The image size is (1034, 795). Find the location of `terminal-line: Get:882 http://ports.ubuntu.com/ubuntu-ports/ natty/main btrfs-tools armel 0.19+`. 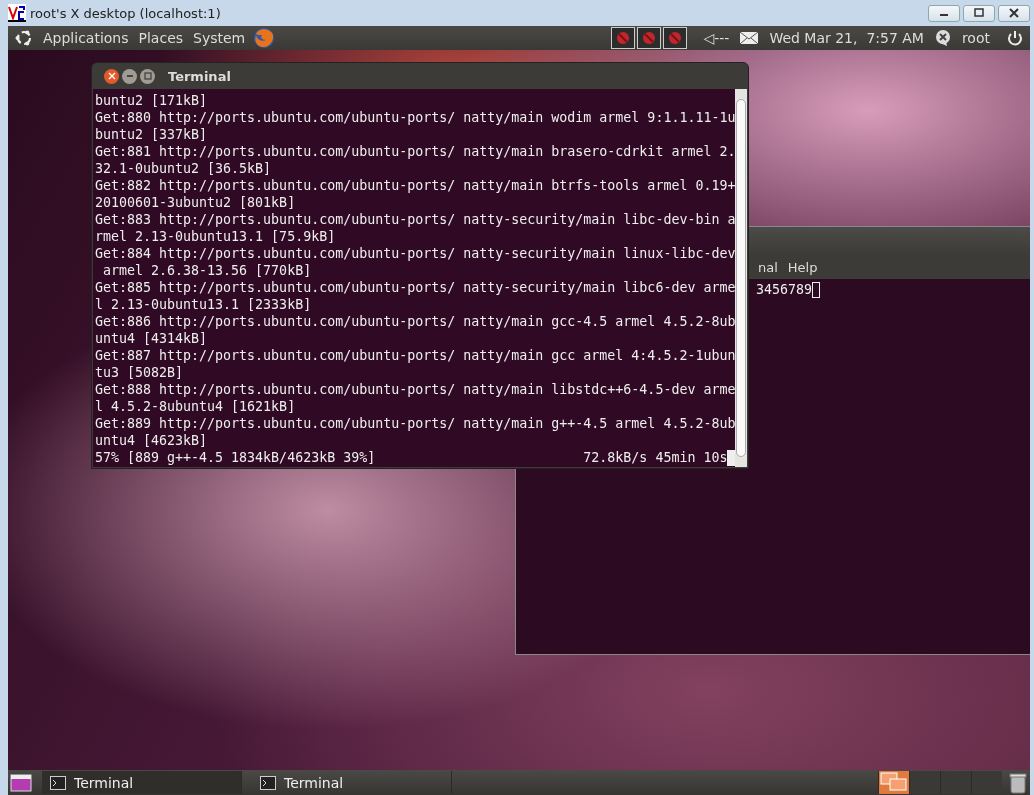

terminal-line: Get:882 http://ports.ubuntu.com/ubuntu-ports/ natty/main btrfs-tools armel 0.19+ is located at coordinates (415, 185).